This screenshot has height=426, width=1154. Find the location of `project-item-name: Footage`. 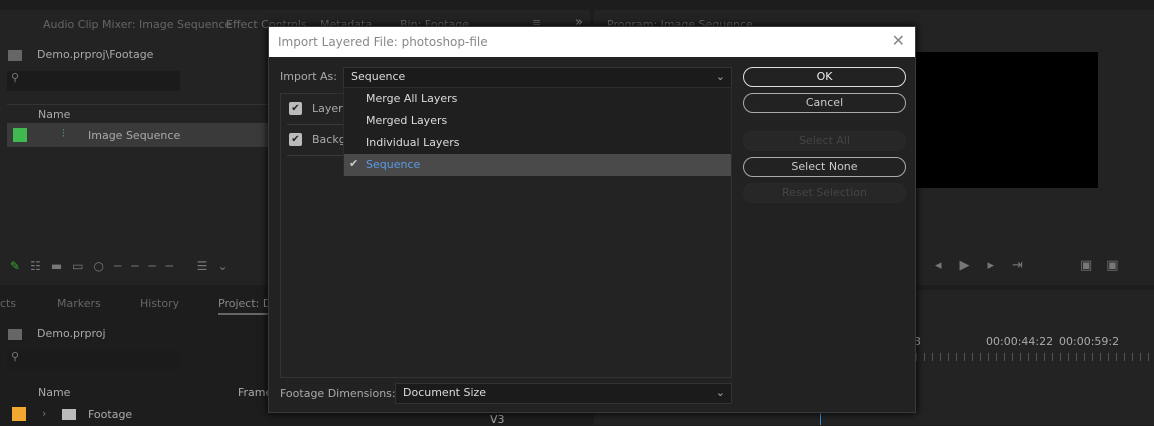

project-item-name: Footage is located at coordinates (110, 414).